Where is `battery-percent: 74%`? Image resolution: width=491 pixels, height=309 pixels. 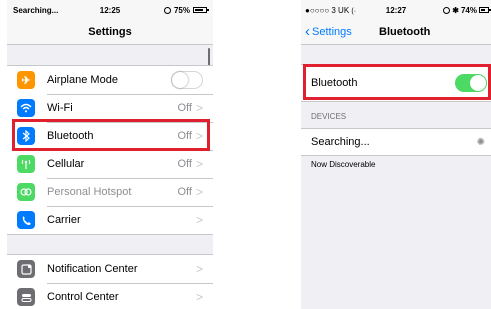 battery-percent: 74% is located at coordinates (468, 10).